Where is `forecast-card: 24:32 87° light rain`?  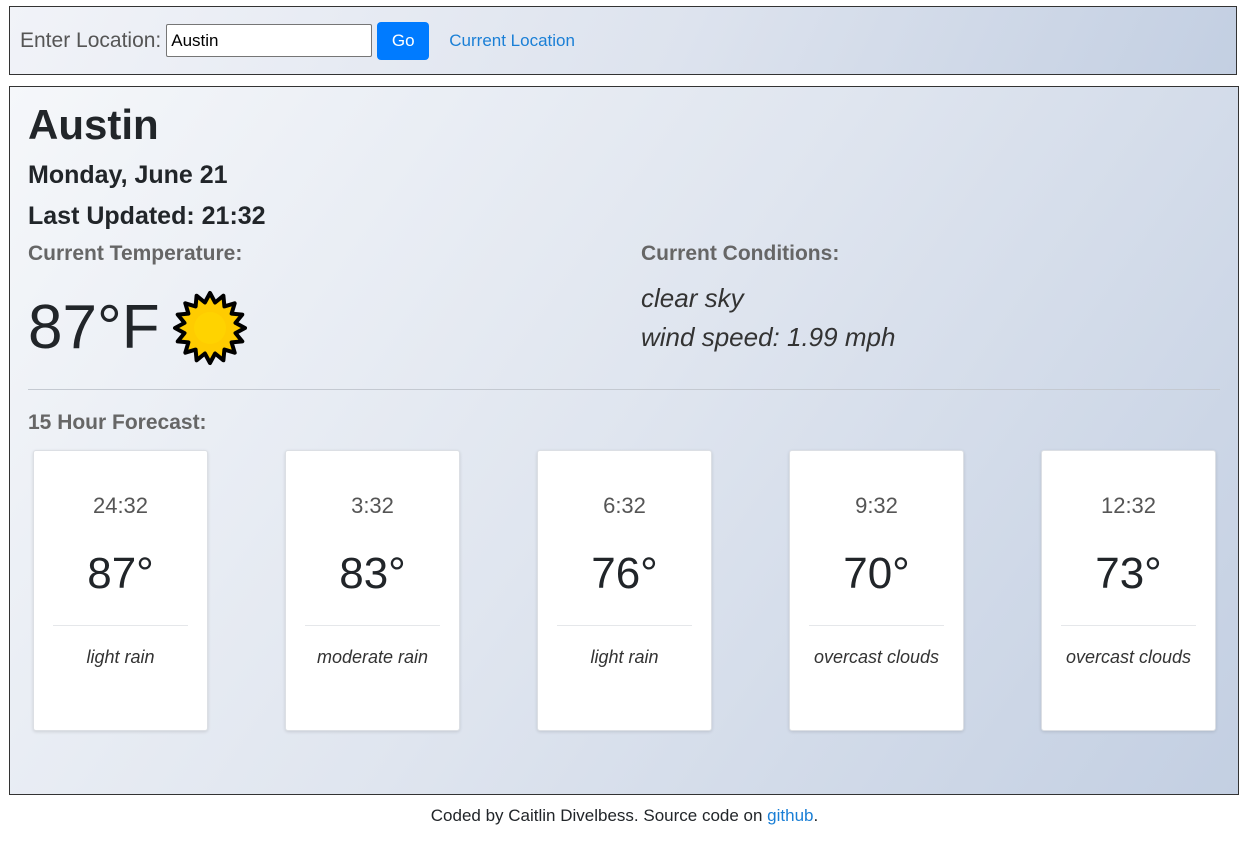
forecast-card: 24:32 87° light rain is located at coordinates (120, 590).